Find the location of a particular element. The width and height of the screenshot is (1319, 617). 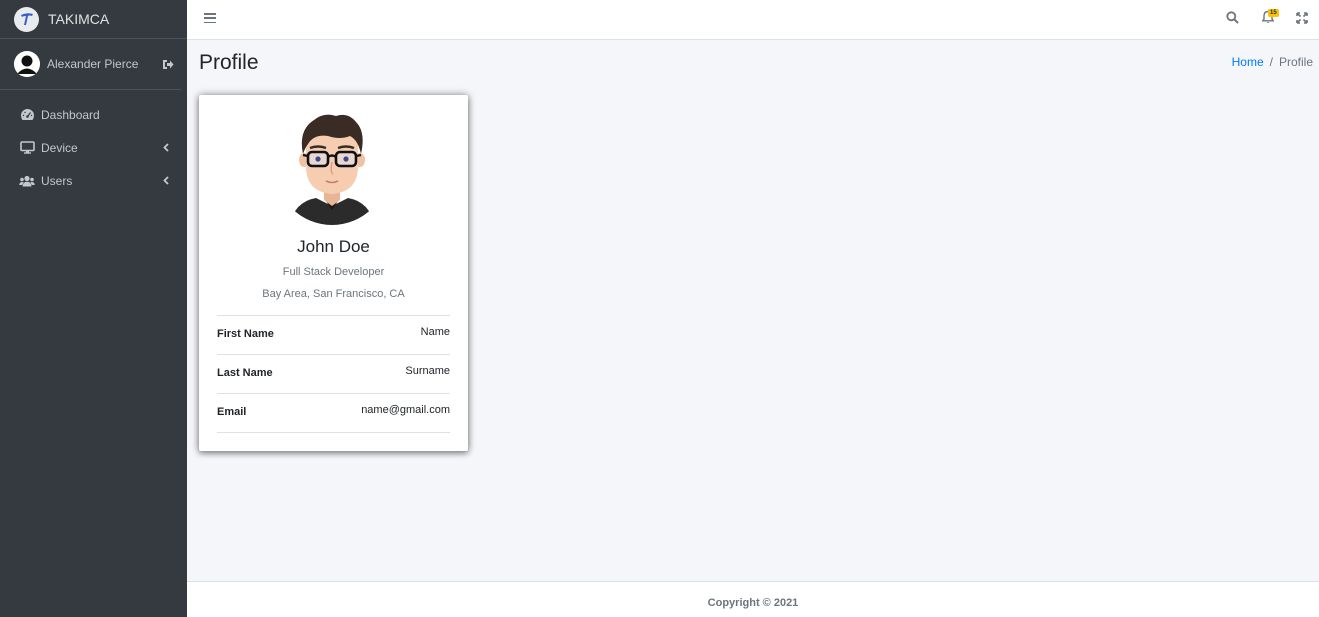

brand-link: TAKIMCA is located at coordinates (93, 19).